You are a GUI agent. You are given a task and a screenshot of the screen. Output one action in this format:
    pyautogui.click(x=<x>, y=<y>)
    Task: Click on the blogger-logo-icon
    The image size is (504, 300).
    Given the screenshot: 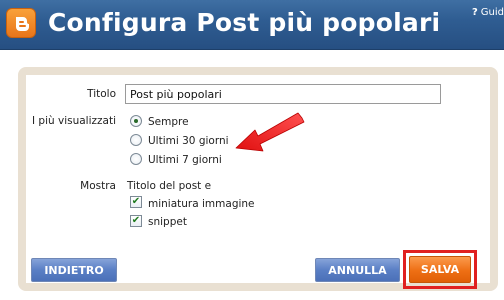 What is the action you would take?
    pyautogui.click(x=21, y=23)
    